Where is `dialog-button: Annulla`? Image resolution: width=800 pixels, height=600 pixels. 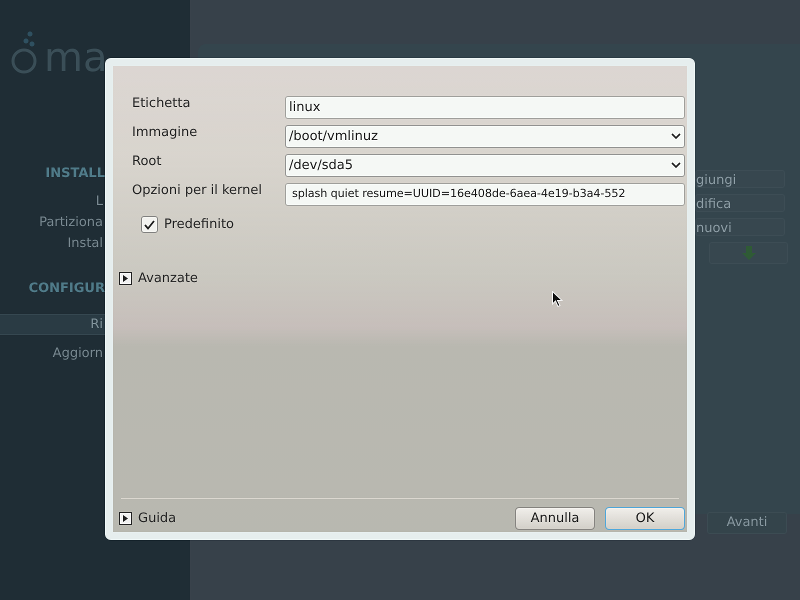 dialog-button: Annulla is located at coordinates (555, 518).